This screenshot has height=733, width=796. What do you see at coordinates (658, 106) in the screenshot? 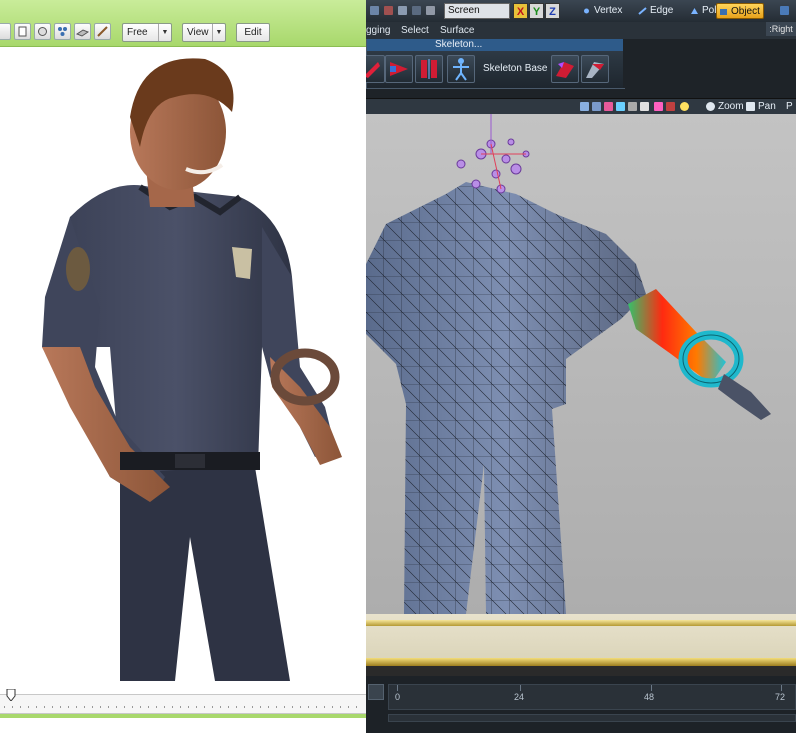
I see `texture-icon` at bounding box center [658, 106].